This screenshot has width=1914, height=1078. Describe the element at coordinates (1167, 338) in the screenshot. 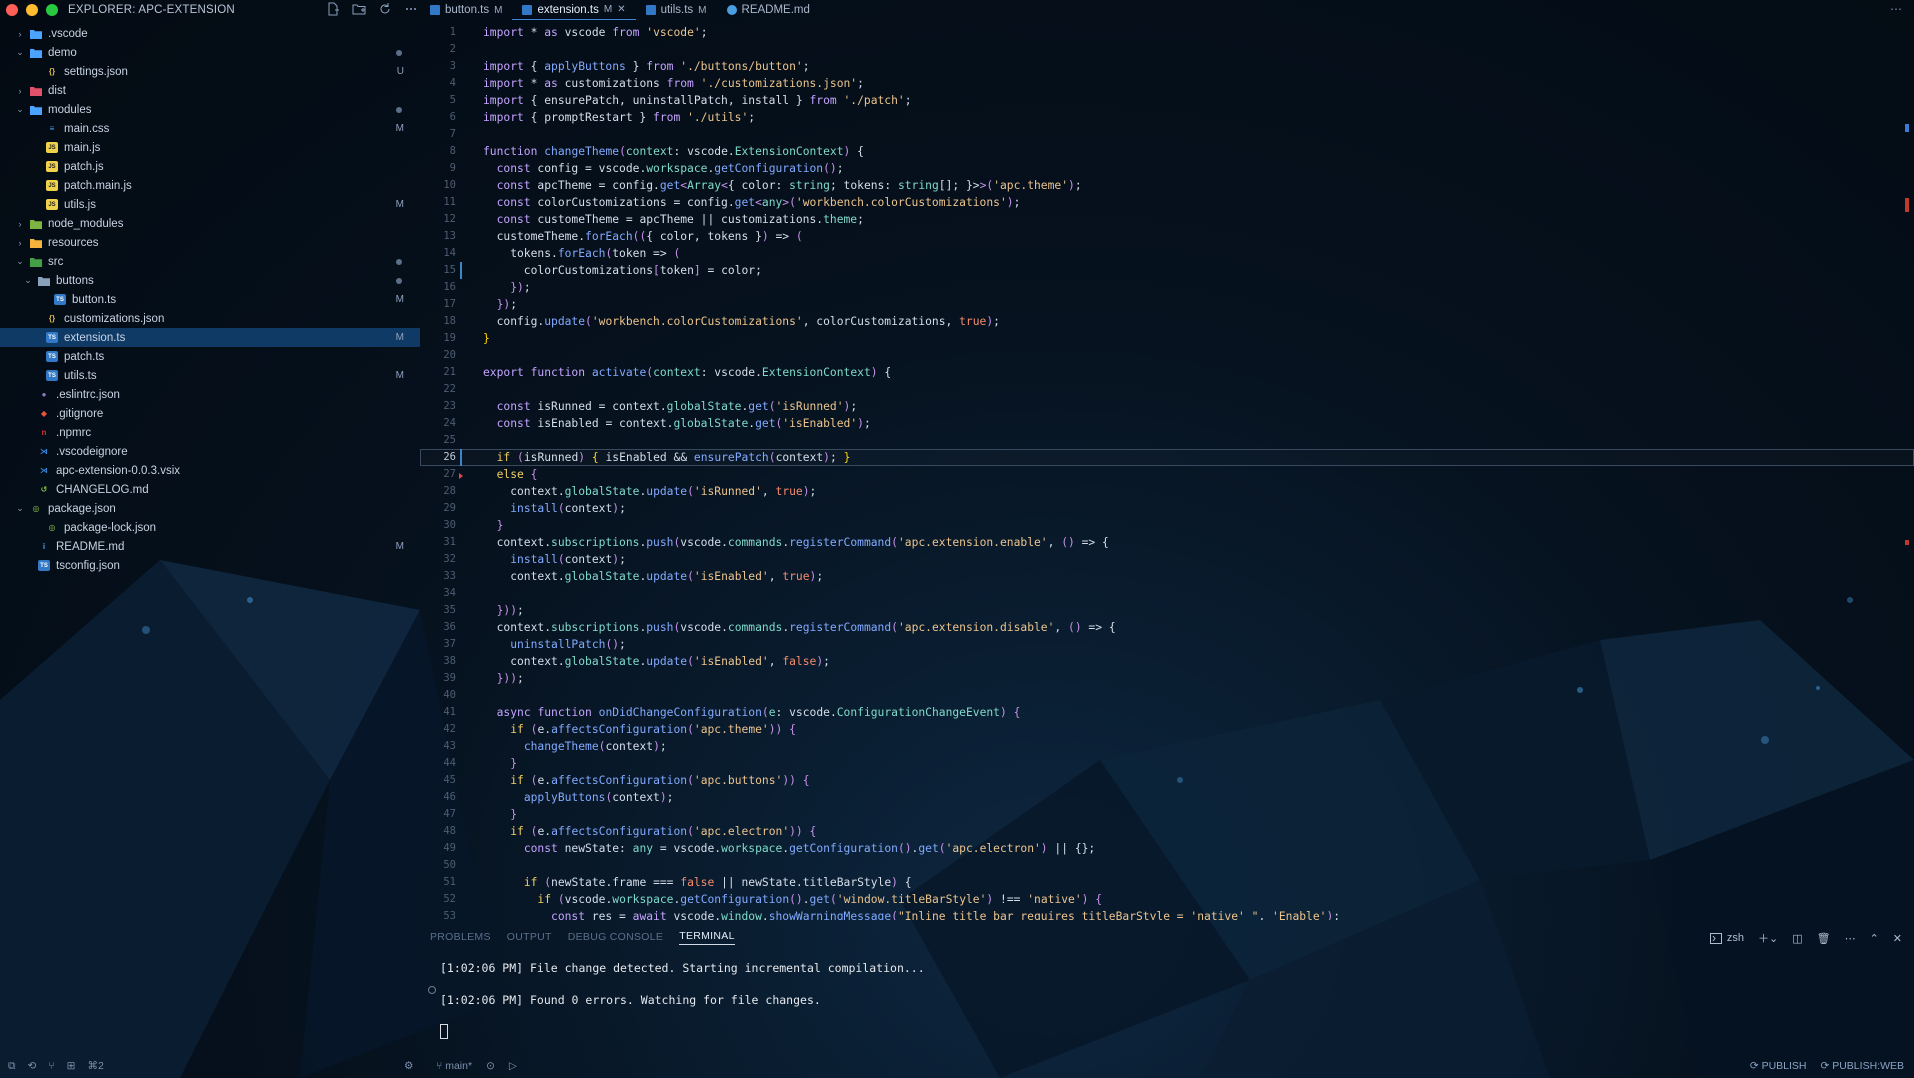

I see `code-line: 19}` at that location.